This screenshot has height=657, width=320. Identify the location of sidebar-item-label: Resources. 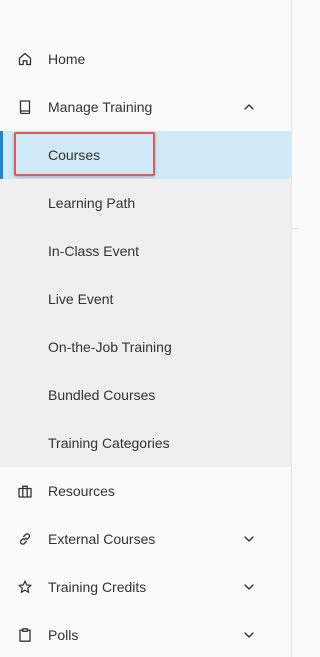
(81, 491).